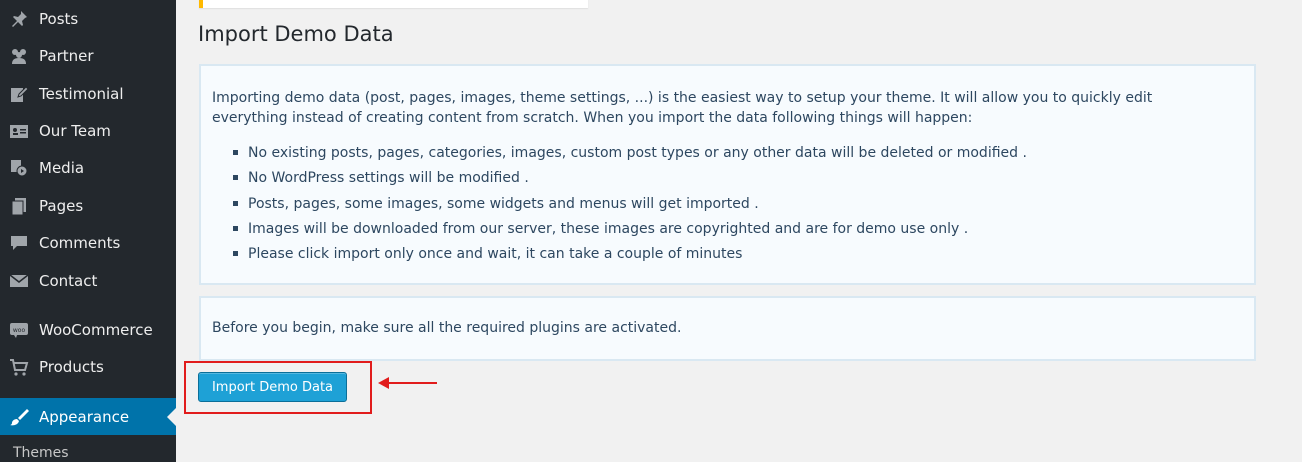 The height and width of the screenshot is (462, 1302). I want to click on sidebar-item-our-team: Our Team, so click(88, 130).